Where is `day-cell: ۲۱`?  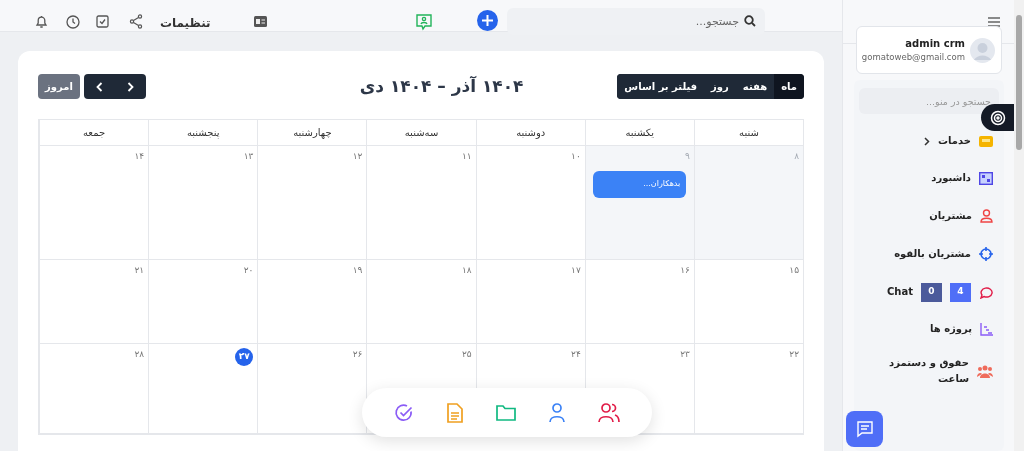
day-cell: ۲۱ is located at coordinates (94, 302).